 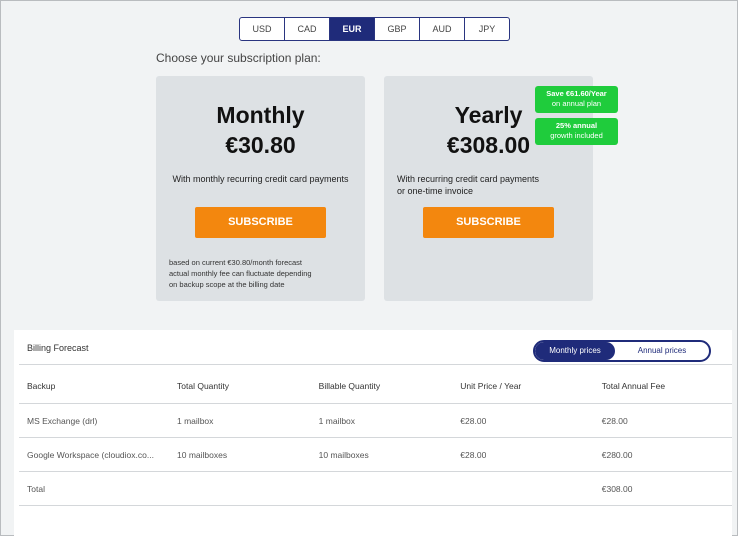 What do you see at coordinates (94, 386) in the screenshot?
I see `column-header: Backup` at bounding box center [94, 386].